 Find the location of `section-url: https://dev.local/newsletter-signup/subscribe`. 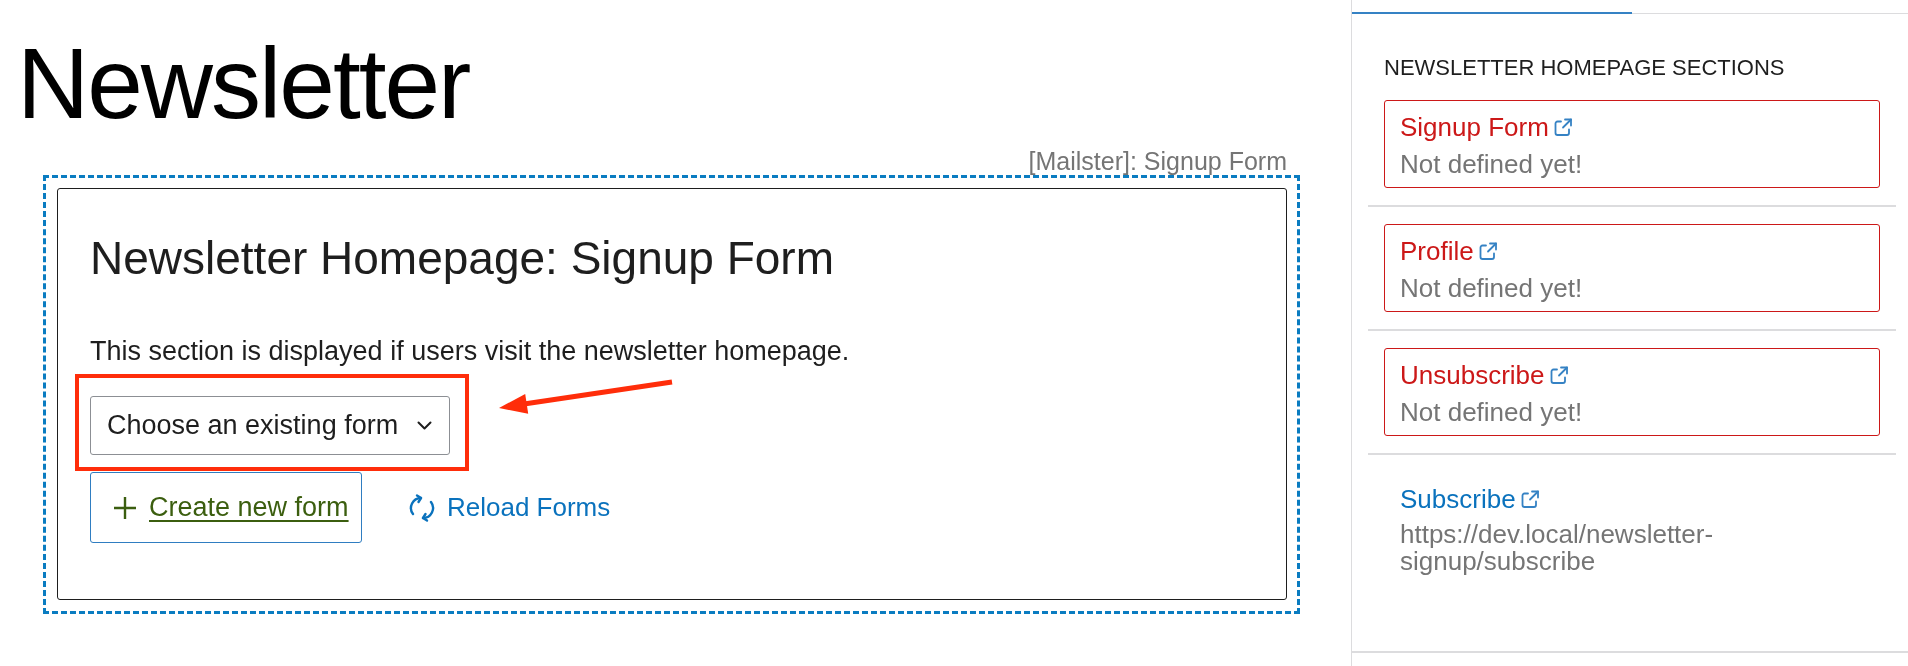

section-url: https://dev.local/newsletter-signup/subscribe is located at coordinates (1557, 548).